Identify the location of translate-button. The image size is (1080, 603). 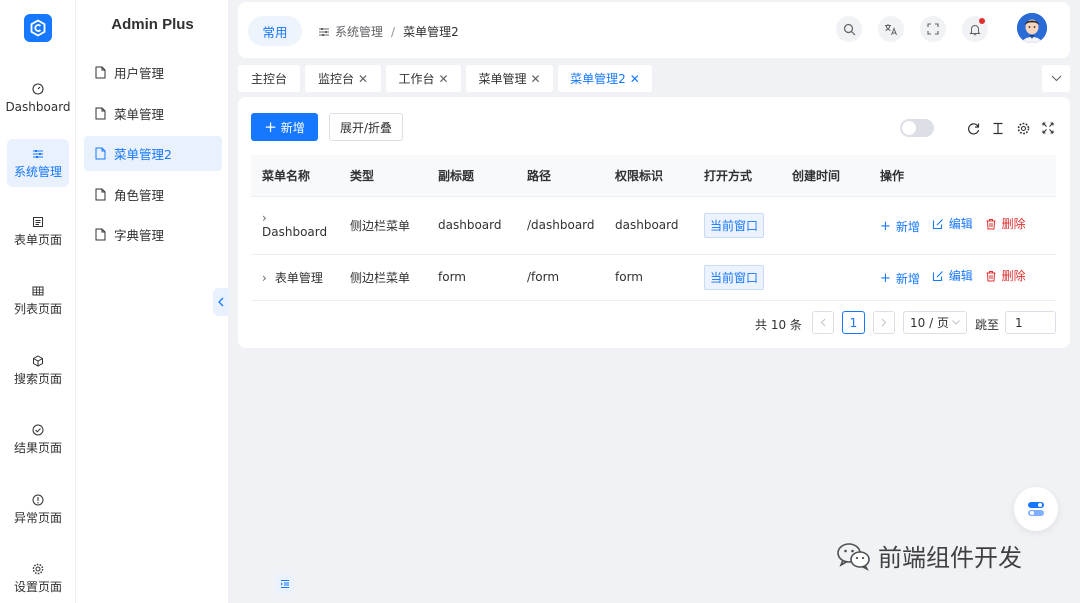
(891, 29).